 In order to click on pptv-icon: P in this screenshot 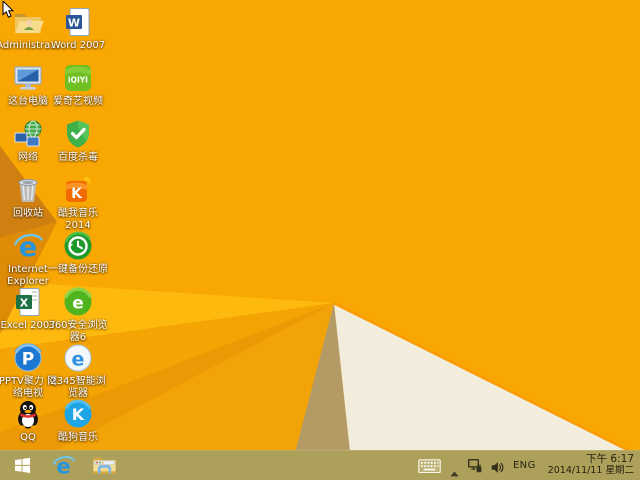, I will do `click(28, 358)`.